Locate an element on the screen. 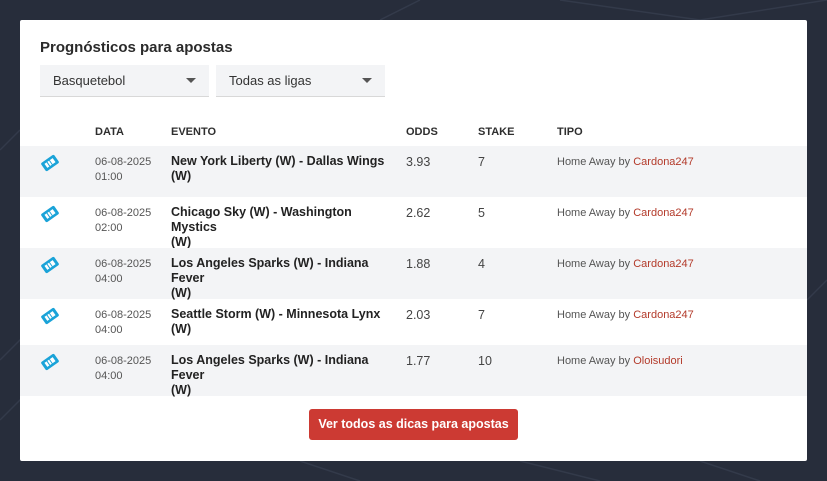  row-odds: 1.77 is located at coordinates (418, 361).